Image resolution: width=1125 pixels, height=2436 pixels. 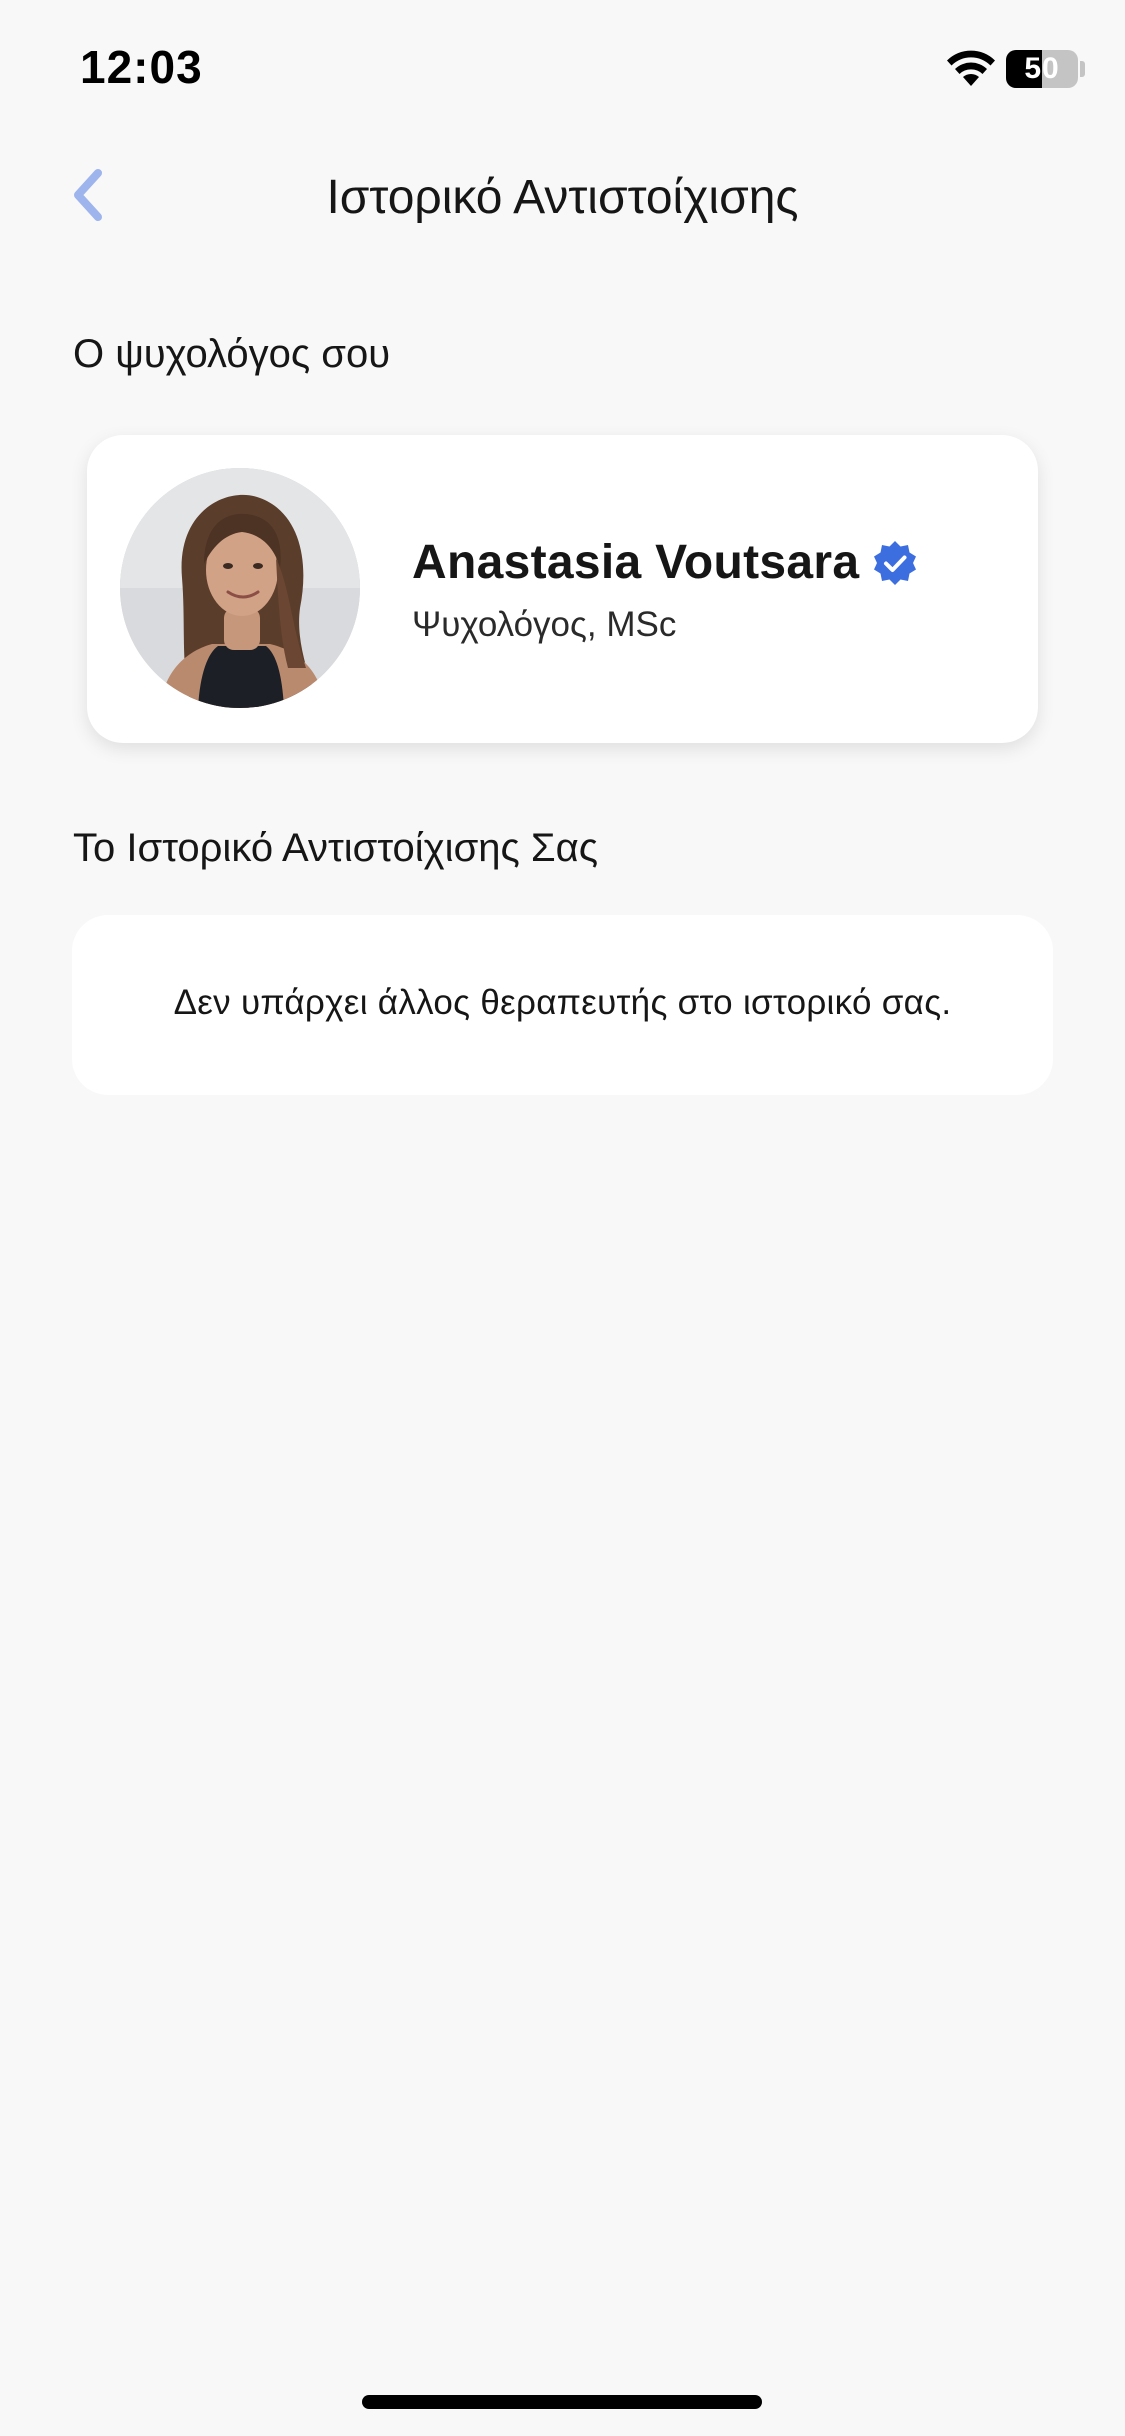 What do you see at coordinates (971, 68) in the screenshot?
I see `wifi-icon` at bounding box center [971, 68].